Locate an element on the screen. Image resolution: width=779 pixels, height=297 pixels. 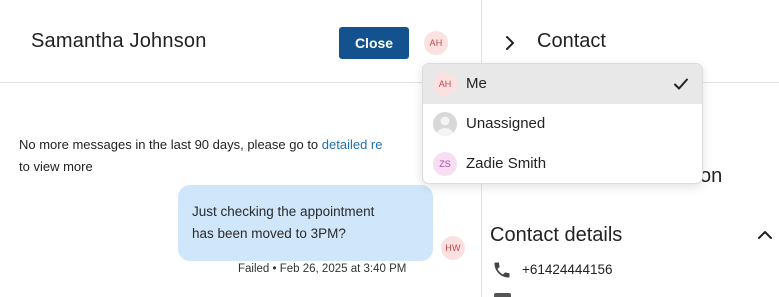
assign-dropdown-menu: AH Me Unassigned ZS Zadie Smith is located at coordinates (562, 123).